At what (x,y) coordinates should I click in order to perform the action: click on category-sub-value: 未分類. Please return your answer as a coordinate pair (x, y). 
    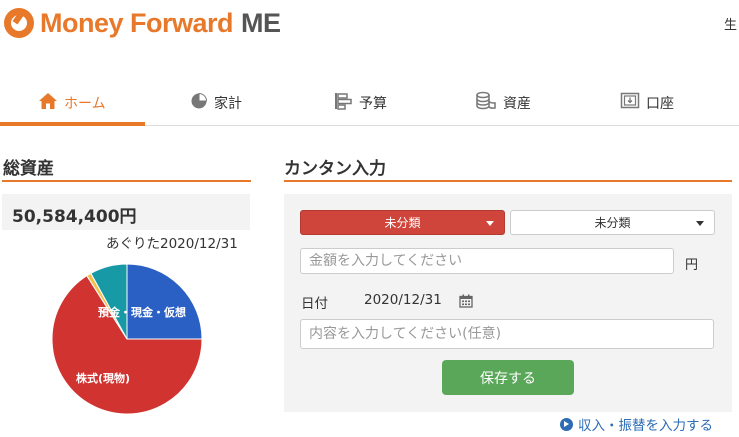
    Looking at the image, I should click on (612, 223).